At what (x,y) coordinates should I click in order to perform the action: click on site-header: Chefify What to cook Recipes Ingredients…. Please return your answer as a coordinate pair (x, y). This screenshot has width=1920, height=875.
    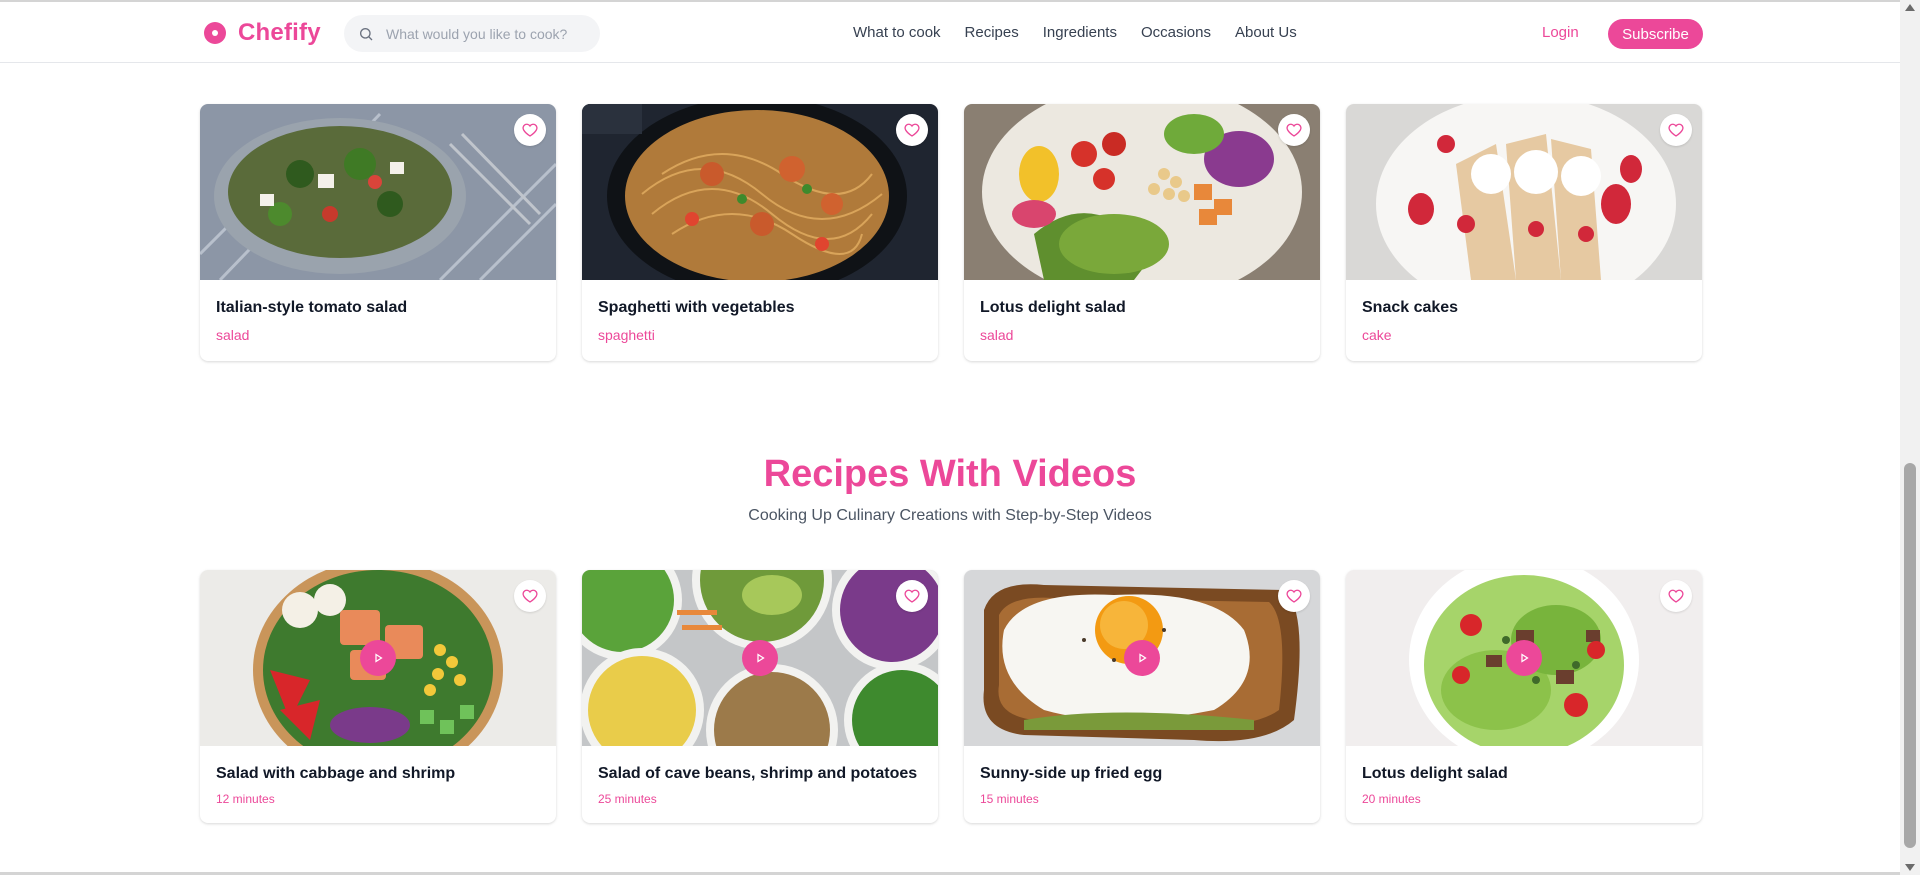
    Looking at the image, I should click on (950, 32).